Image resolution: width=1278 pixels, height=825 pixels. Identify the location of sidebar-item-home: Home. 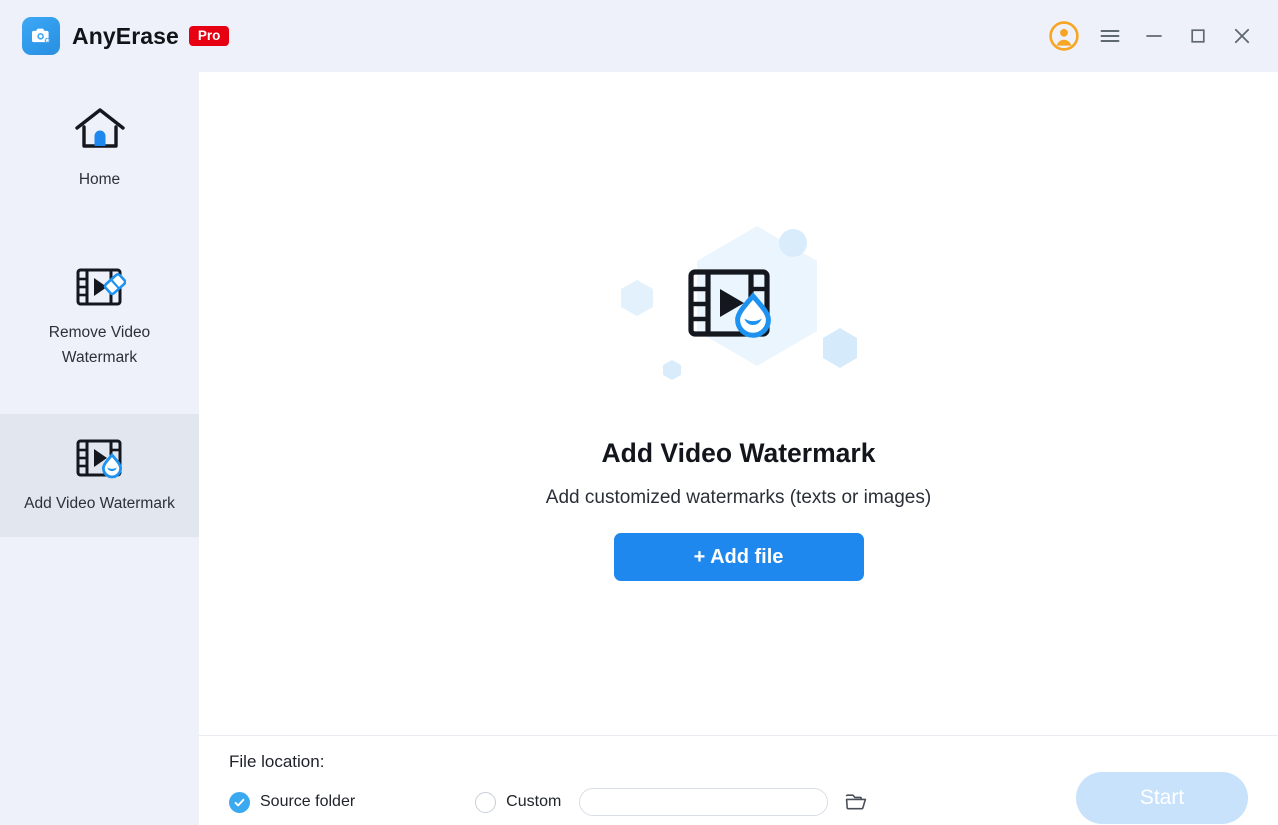
(99, 148).